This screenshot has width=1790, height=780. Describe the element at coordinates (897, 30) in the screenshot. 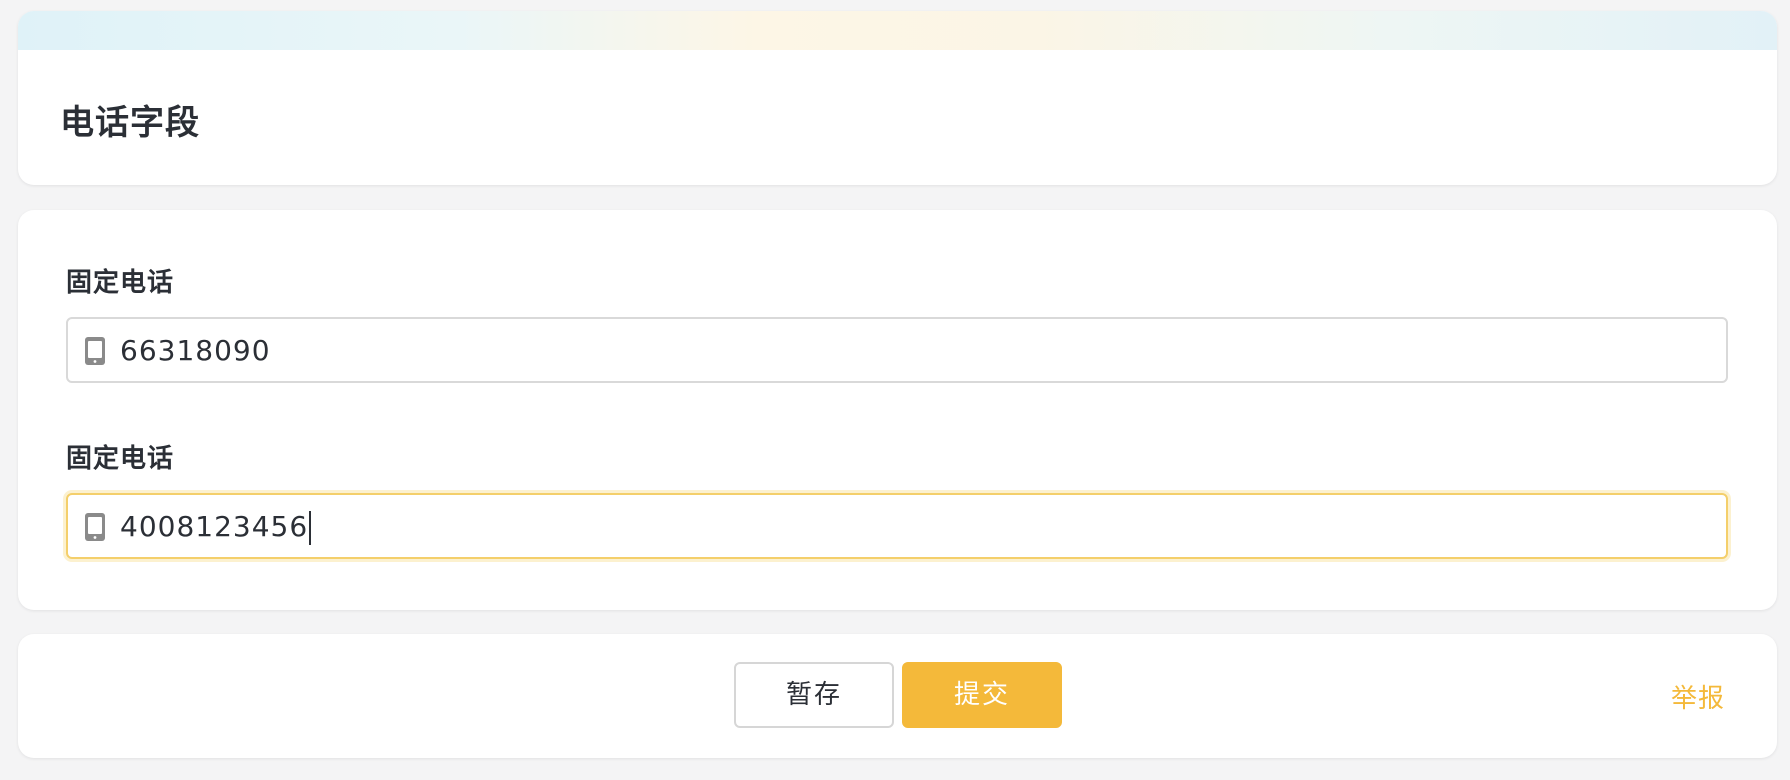

I see `header-gradient-strip` at that location.